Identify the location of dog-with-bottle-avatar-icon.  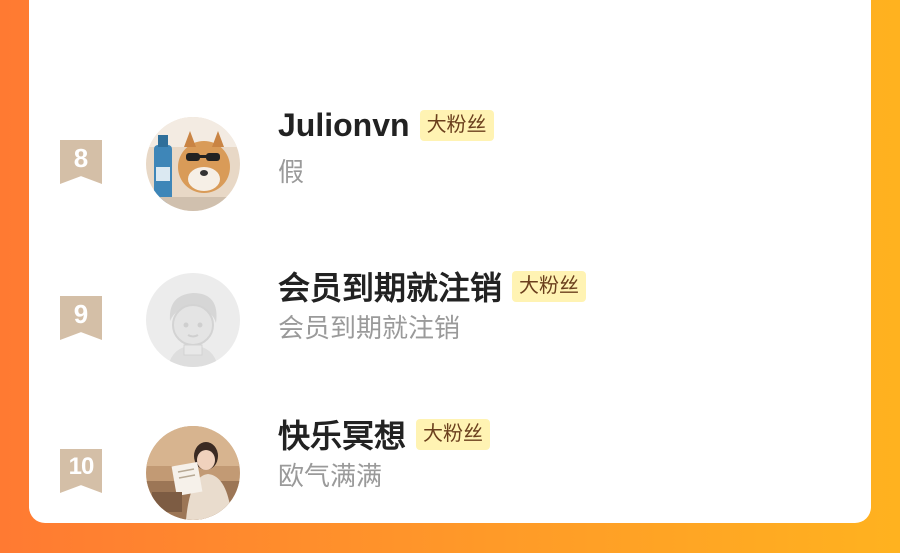
(193, 164).